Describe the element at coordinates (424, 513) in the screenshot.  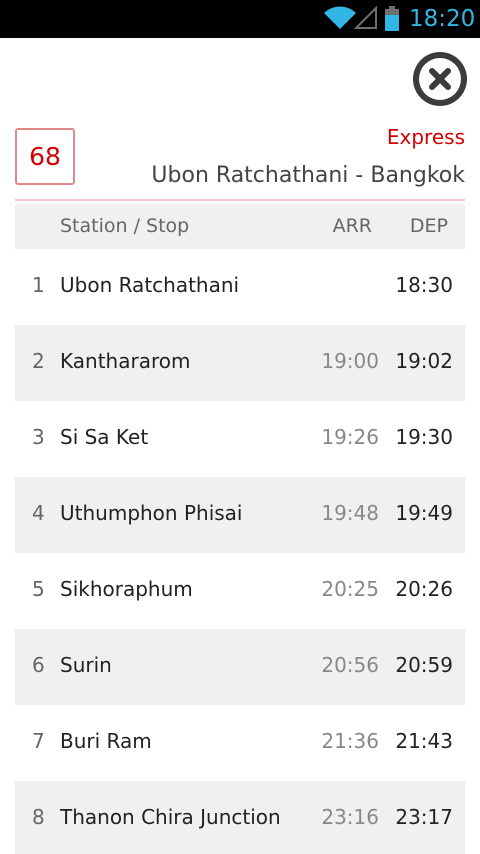
I see `departure-time: 19:49` at that location.